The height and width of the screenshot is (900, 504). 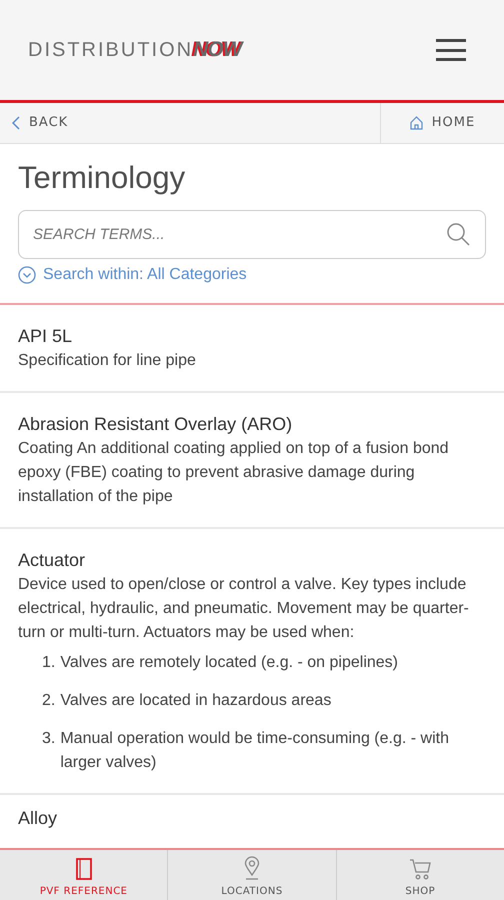 What do you see at coordinates (451, 50) in the screenshot?
I see `menu-icon` at bounding box center [451, 50].